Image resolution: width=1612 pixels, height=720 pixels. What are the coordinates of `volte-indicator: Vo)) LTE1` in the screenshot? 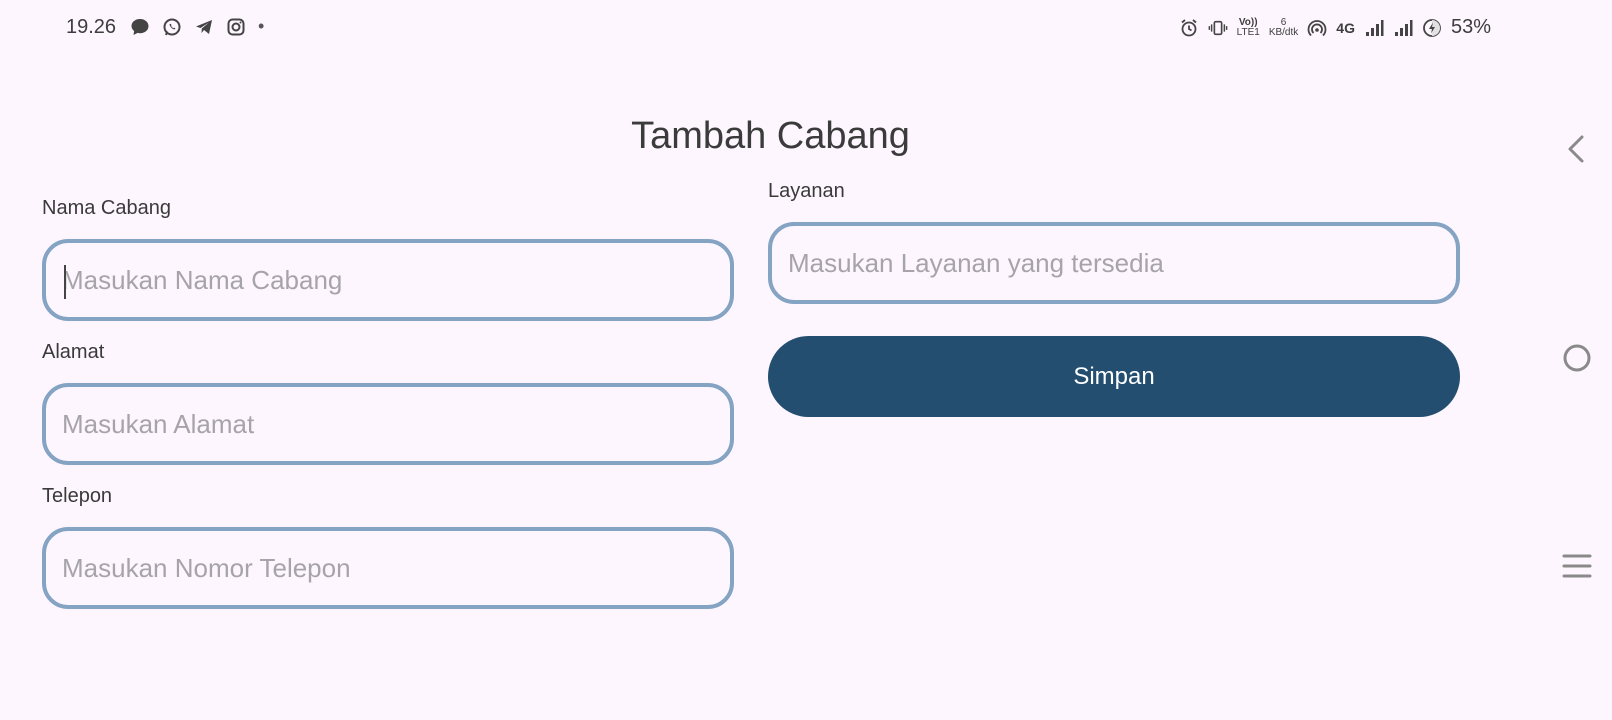 It's located at (1248, 27).